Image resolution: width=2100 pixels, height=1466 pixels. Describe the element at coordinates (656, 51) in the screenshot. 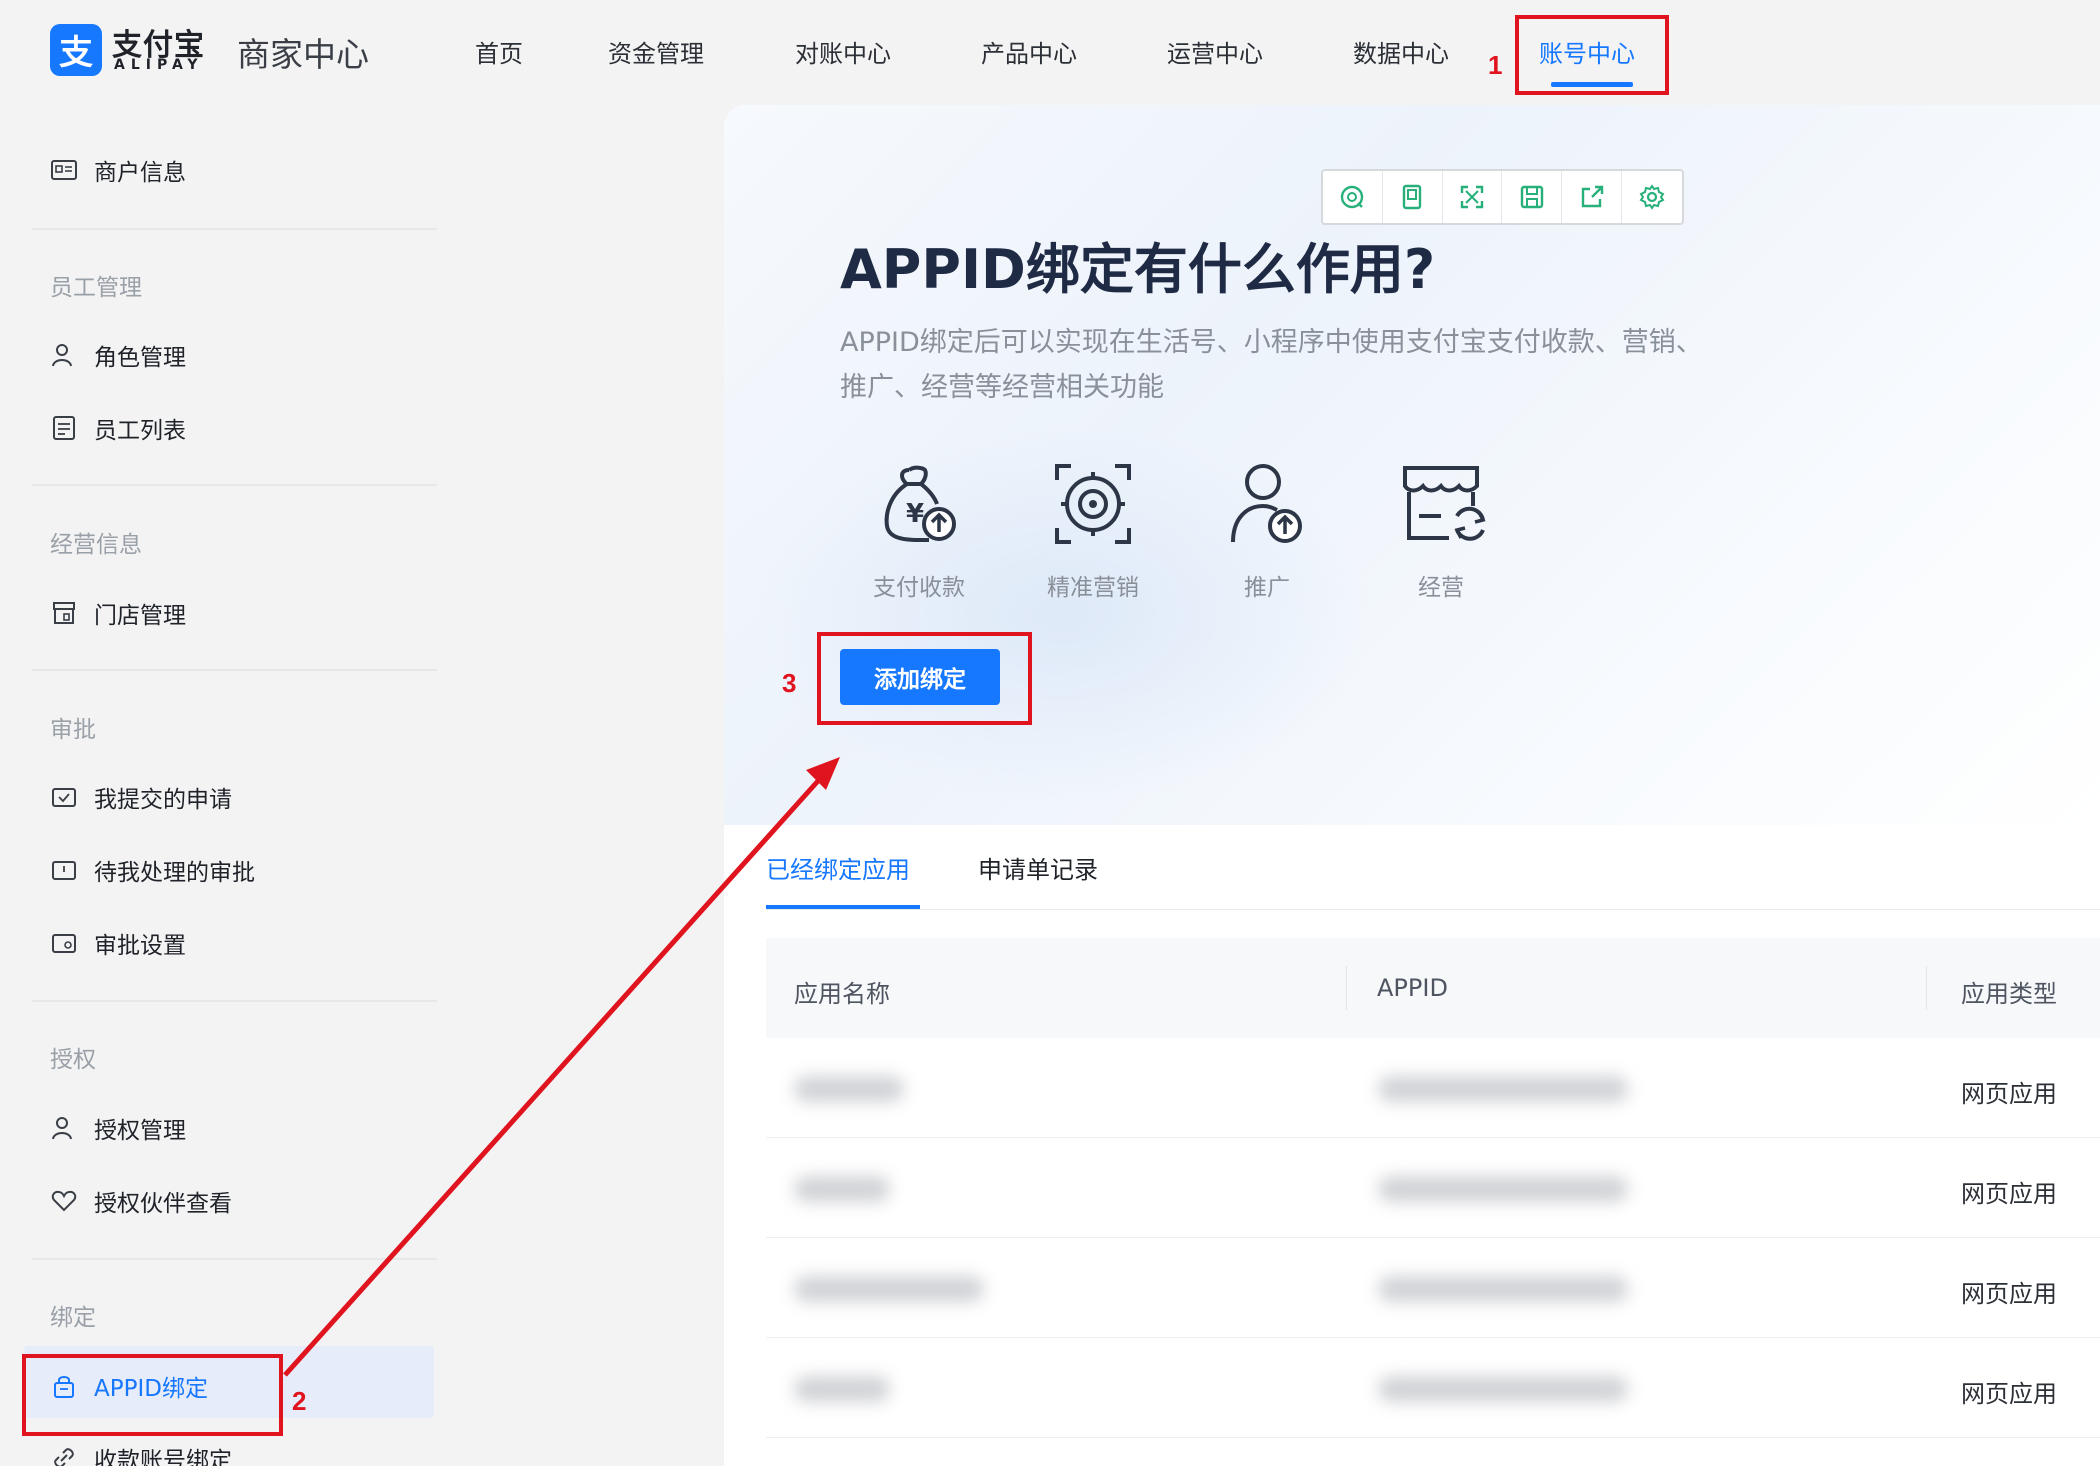

I see `nav-funds: 资金管理` at that location.